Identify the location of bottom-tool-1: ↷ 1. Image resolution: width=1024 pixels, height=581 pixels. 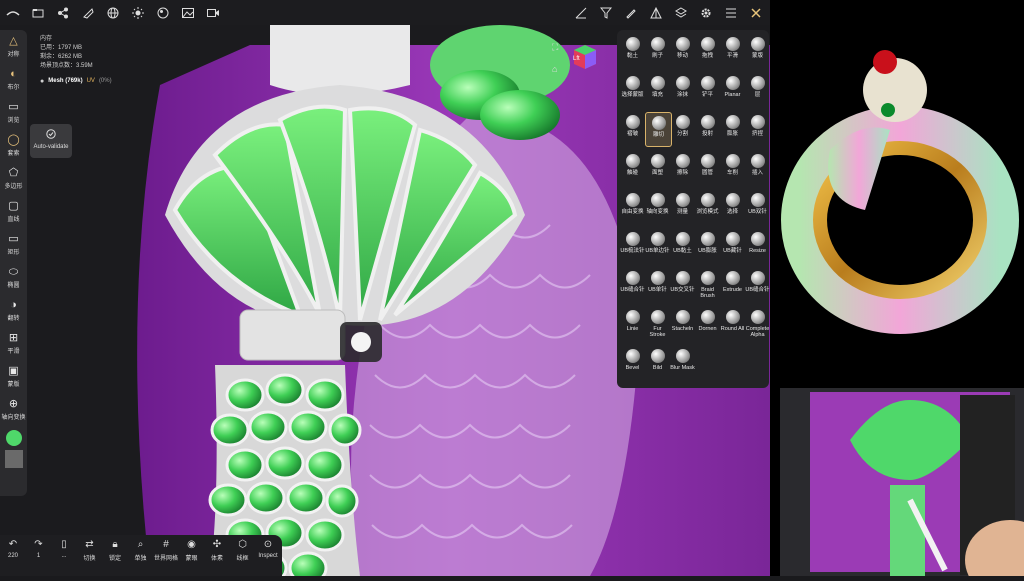
(39, 549).